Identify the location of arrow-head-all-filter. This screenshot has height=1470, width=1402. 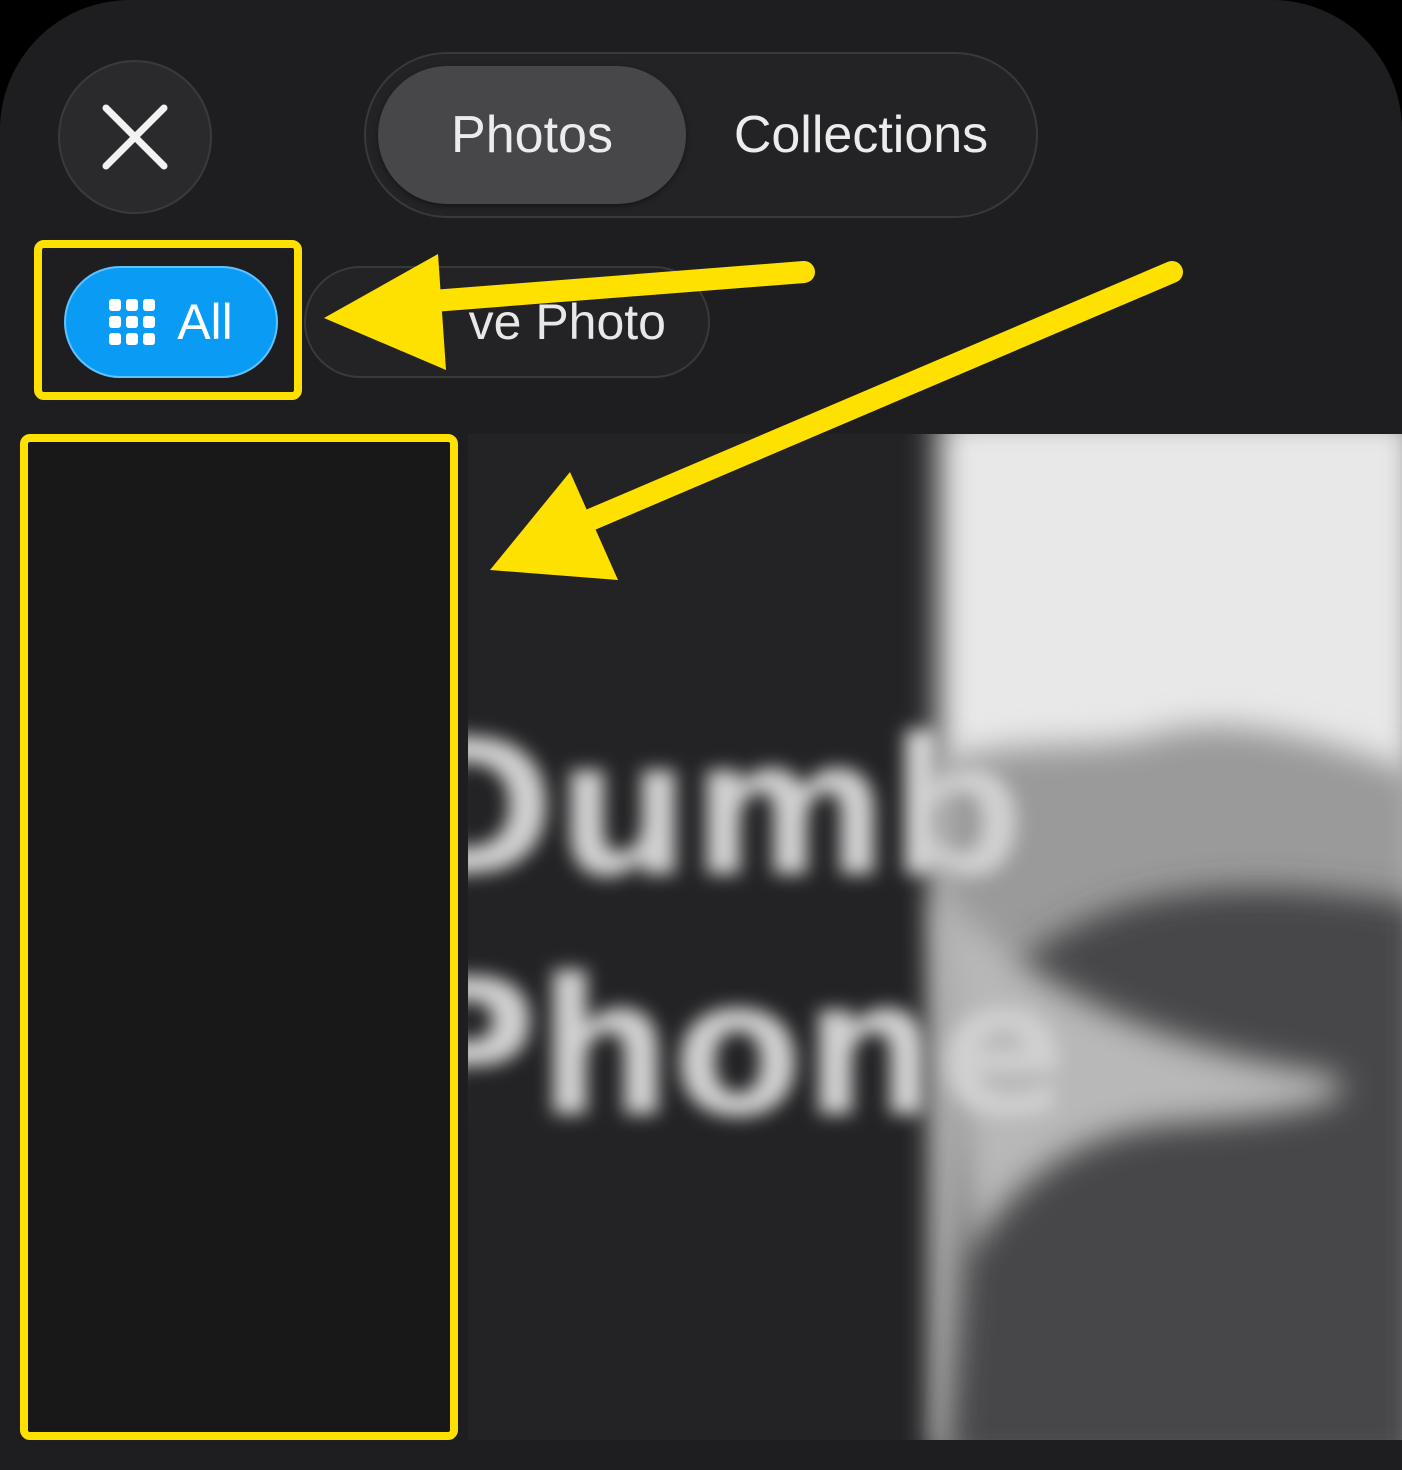
(385, 312).